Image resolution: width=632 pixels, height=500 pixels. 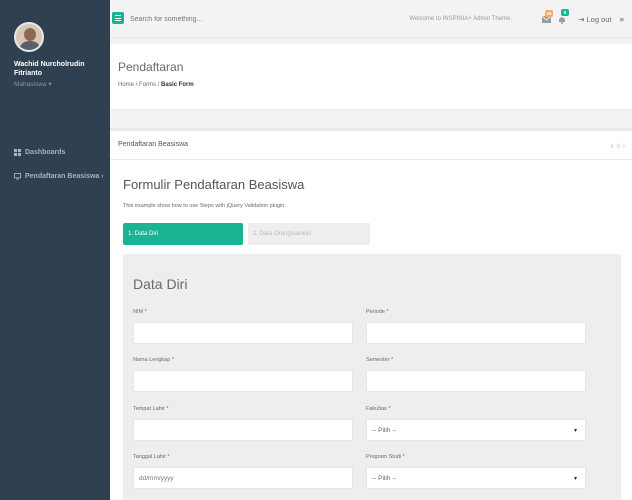 What do you see at coordinates (243, 333) in the screenshot?
I see `nim-field` at bounding box center [243, 333].